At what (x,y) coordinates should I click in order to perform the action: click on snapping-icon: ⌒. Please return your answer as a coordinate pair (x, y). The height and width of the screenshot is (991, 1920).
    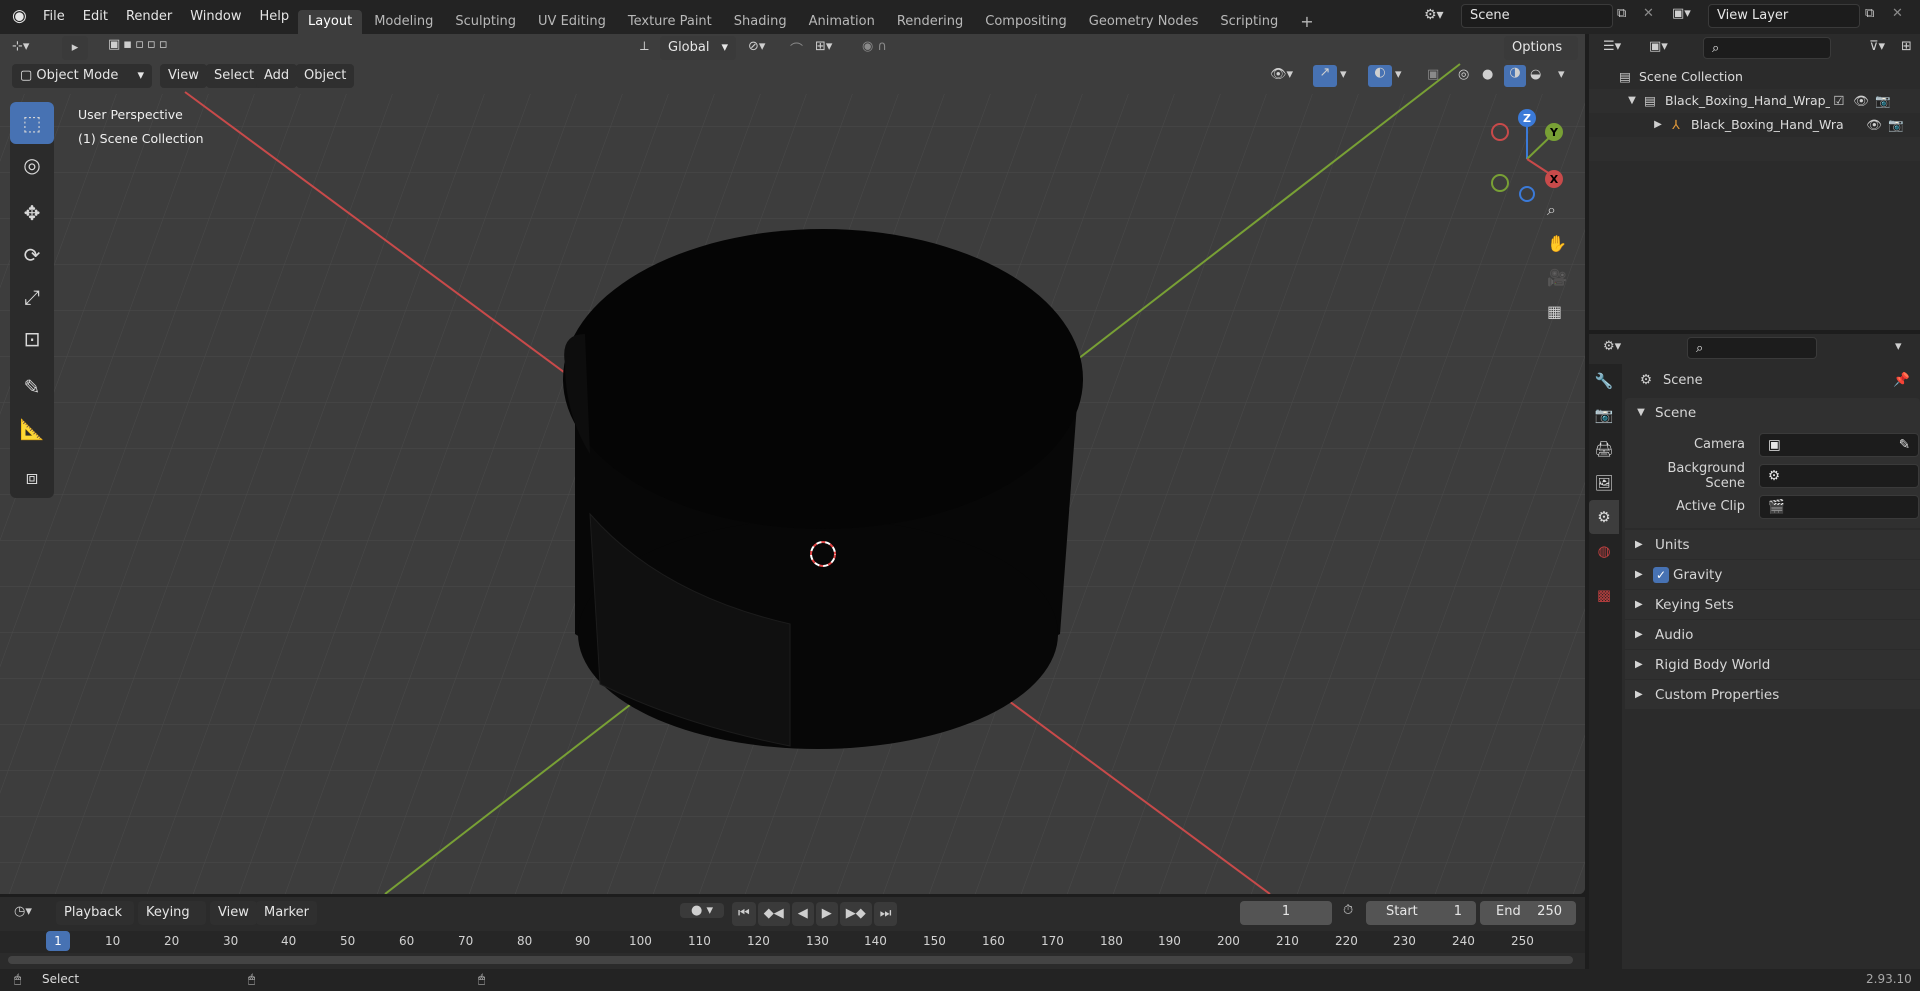
    Looking at the image, I should click on (796, 48).